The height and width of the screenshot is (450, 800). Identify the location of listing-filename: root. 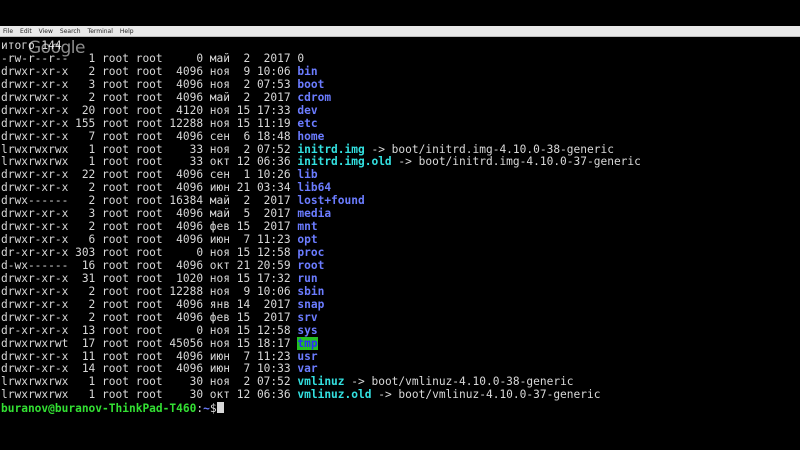
(311, 265).